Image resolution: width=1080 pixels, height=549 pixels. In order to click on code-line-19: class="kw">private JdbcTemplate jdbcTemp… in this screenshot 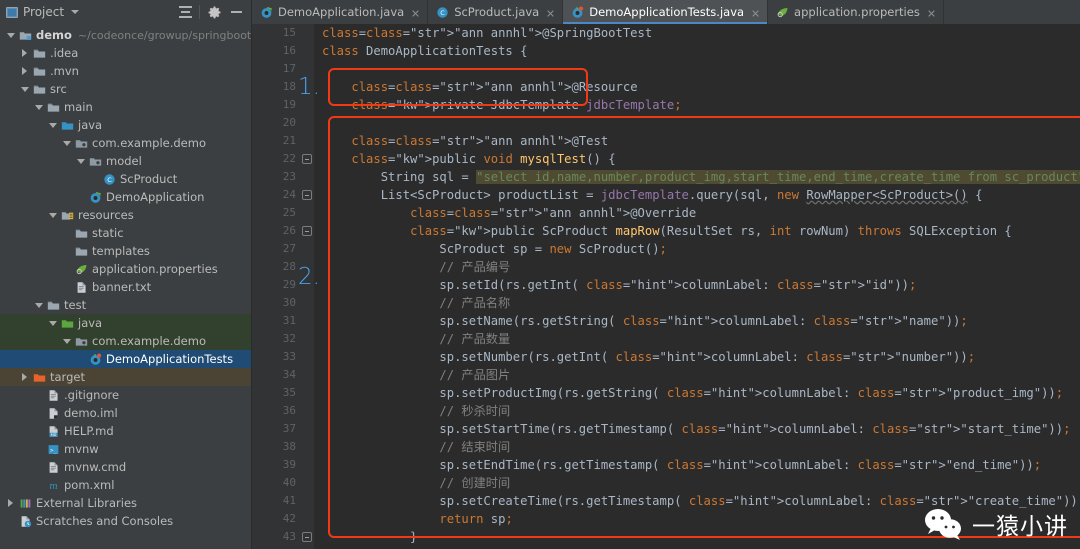, I will do `click(701, 105)`.